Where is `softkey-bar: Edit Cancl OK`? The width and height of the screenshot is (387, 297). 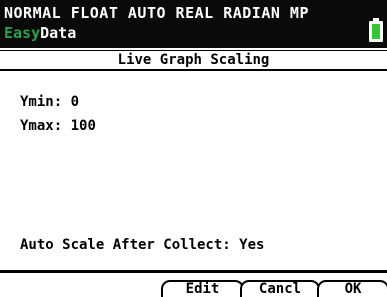 softkey-bar: Edit Cancl OK is located at coordinates (193, 285).